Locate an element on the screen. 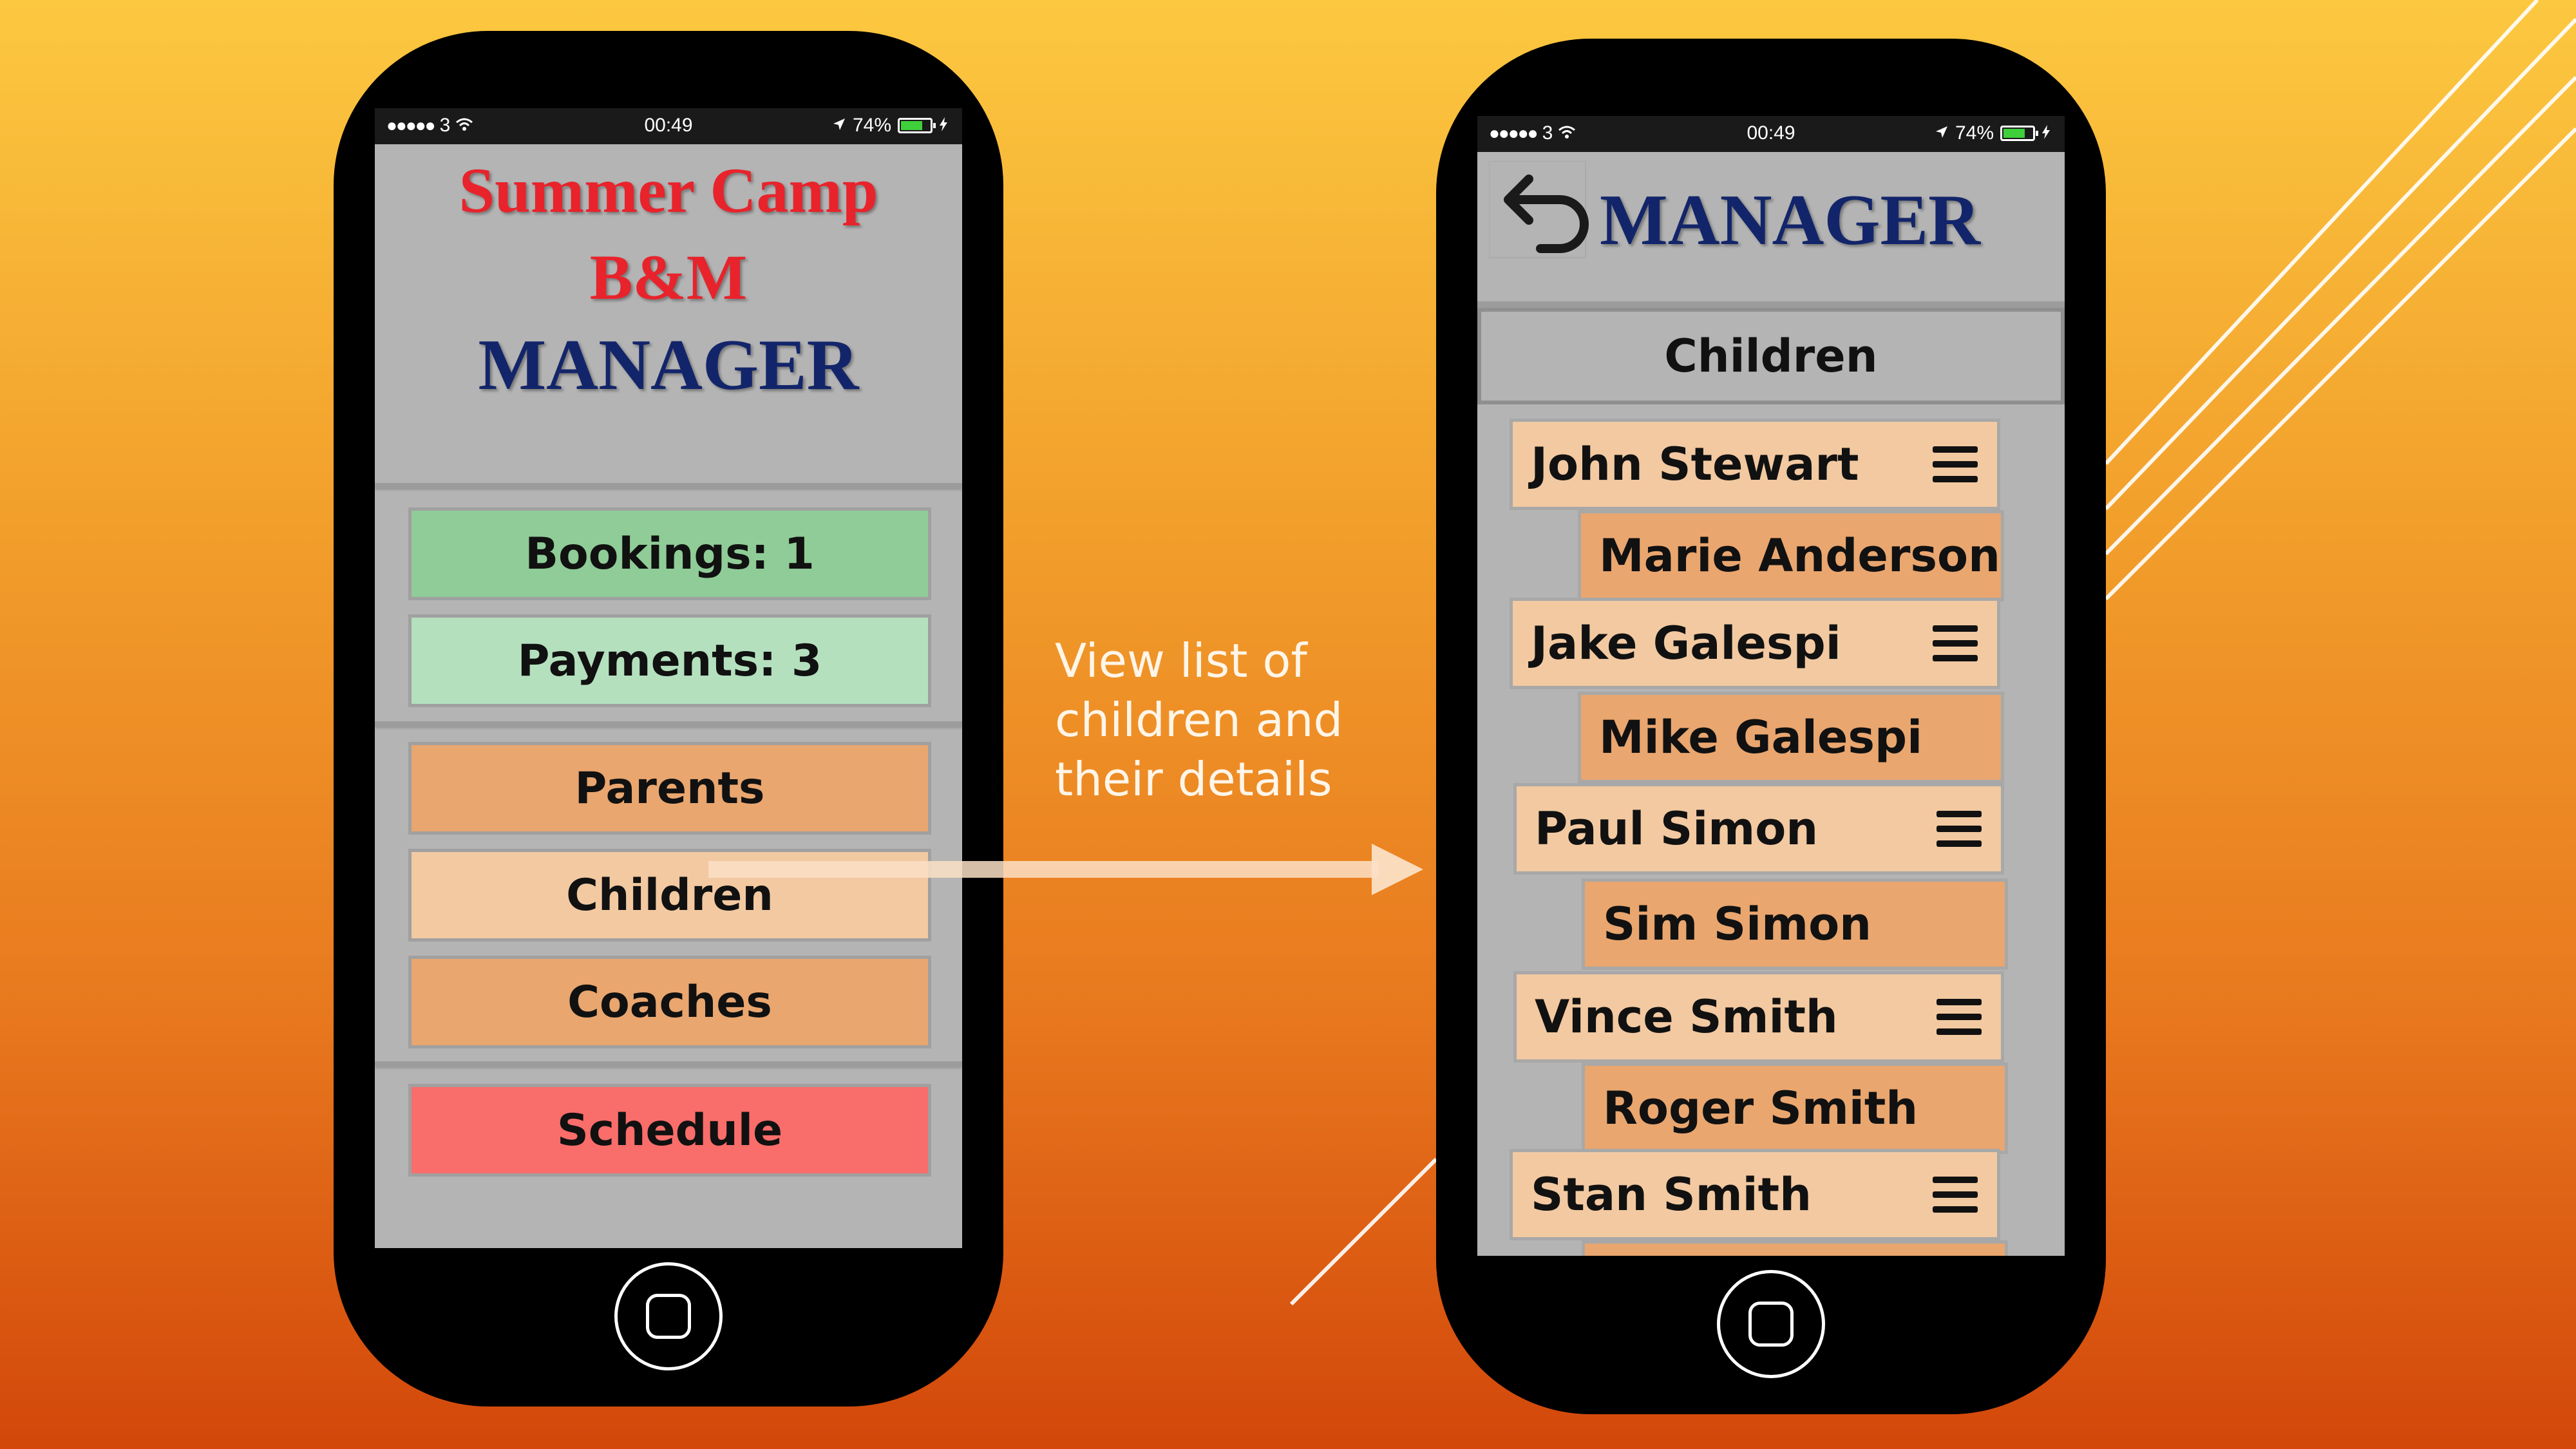 This screenshot has width=2576, height=1449. parent-row: Marie Anderson is located at coordinates (1791, 555).